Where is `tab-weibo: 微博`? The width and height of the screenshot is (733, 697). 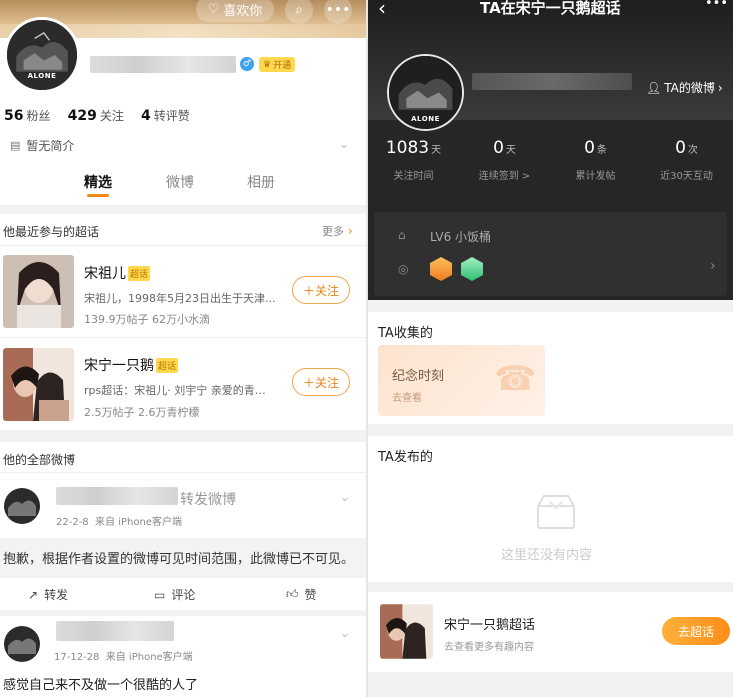 tab-weibo: 微博 is located at coordinates (180, 182).